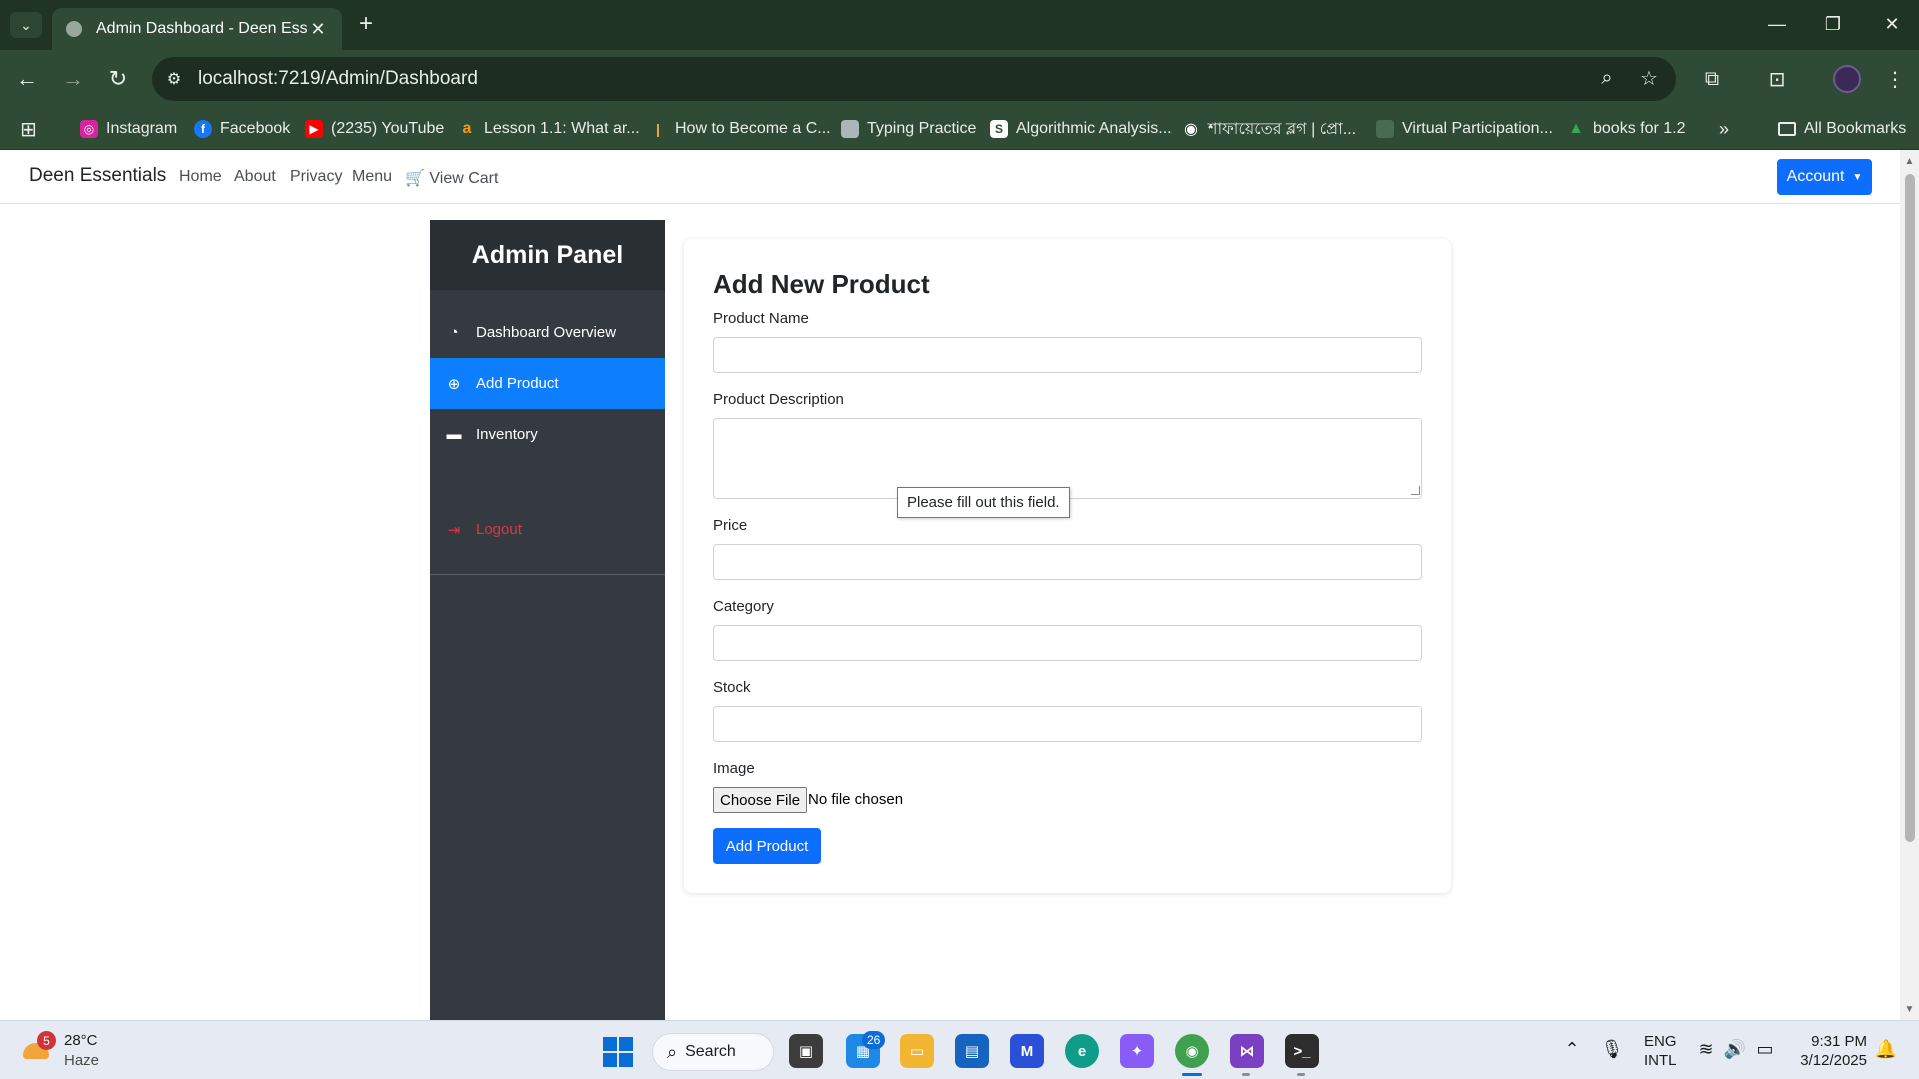 The width and height of the screenshot is (1919, 1079). I want to click on chevron-up-icon: ⌃, so click(1572, 1049).